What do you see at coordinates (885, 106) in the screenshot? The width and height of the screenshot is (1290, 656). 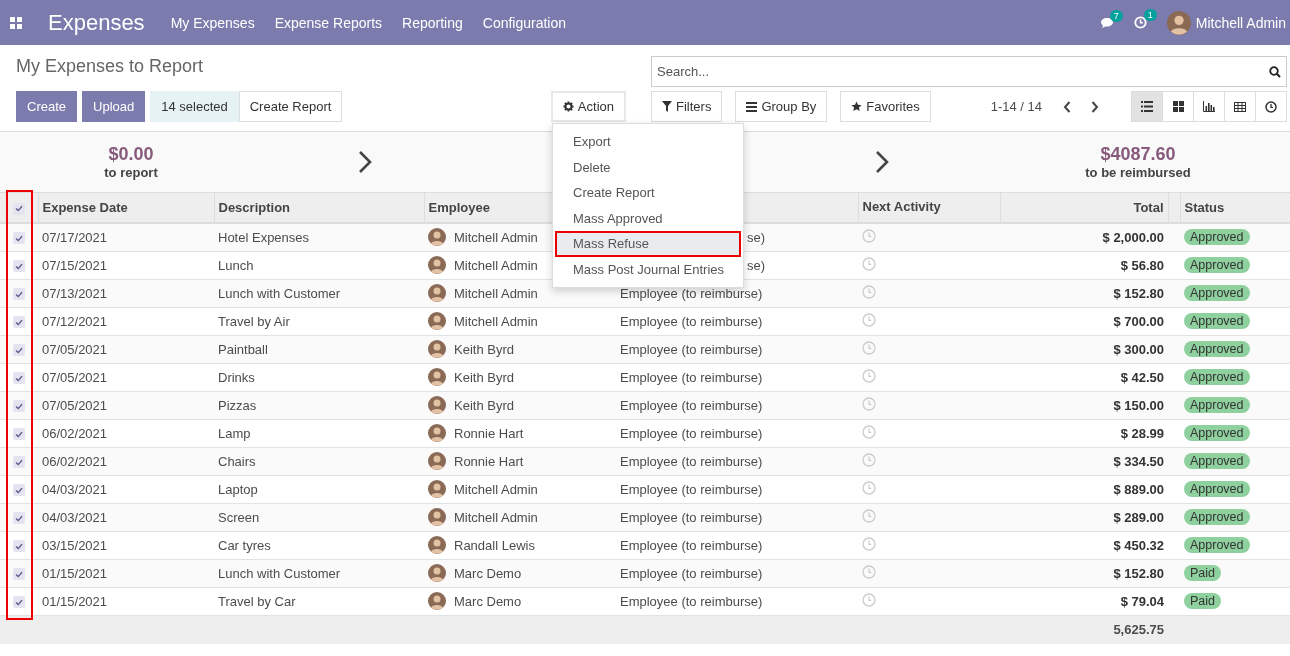 I see `favorites-button: Favorites` at bounding box center [885, 106].